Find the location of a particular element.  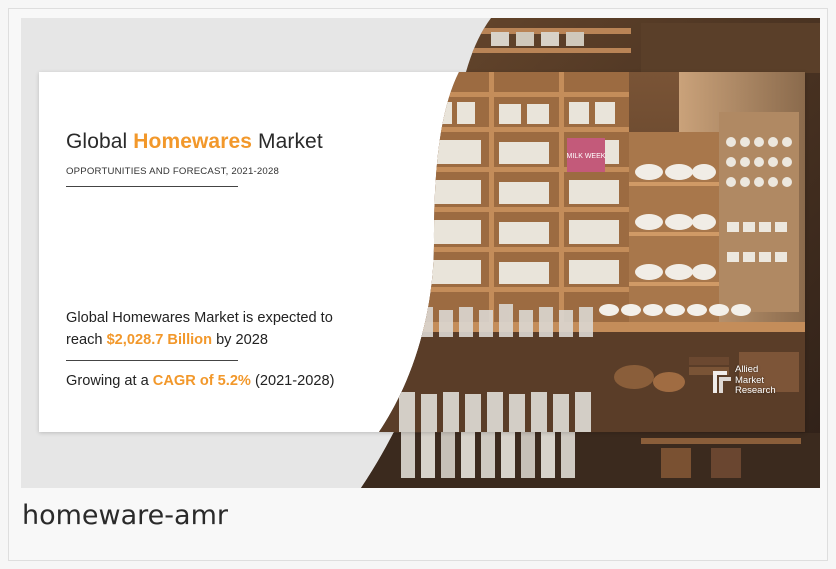

cagr-prefix: Growing at a is located at coordinates (109, 381).